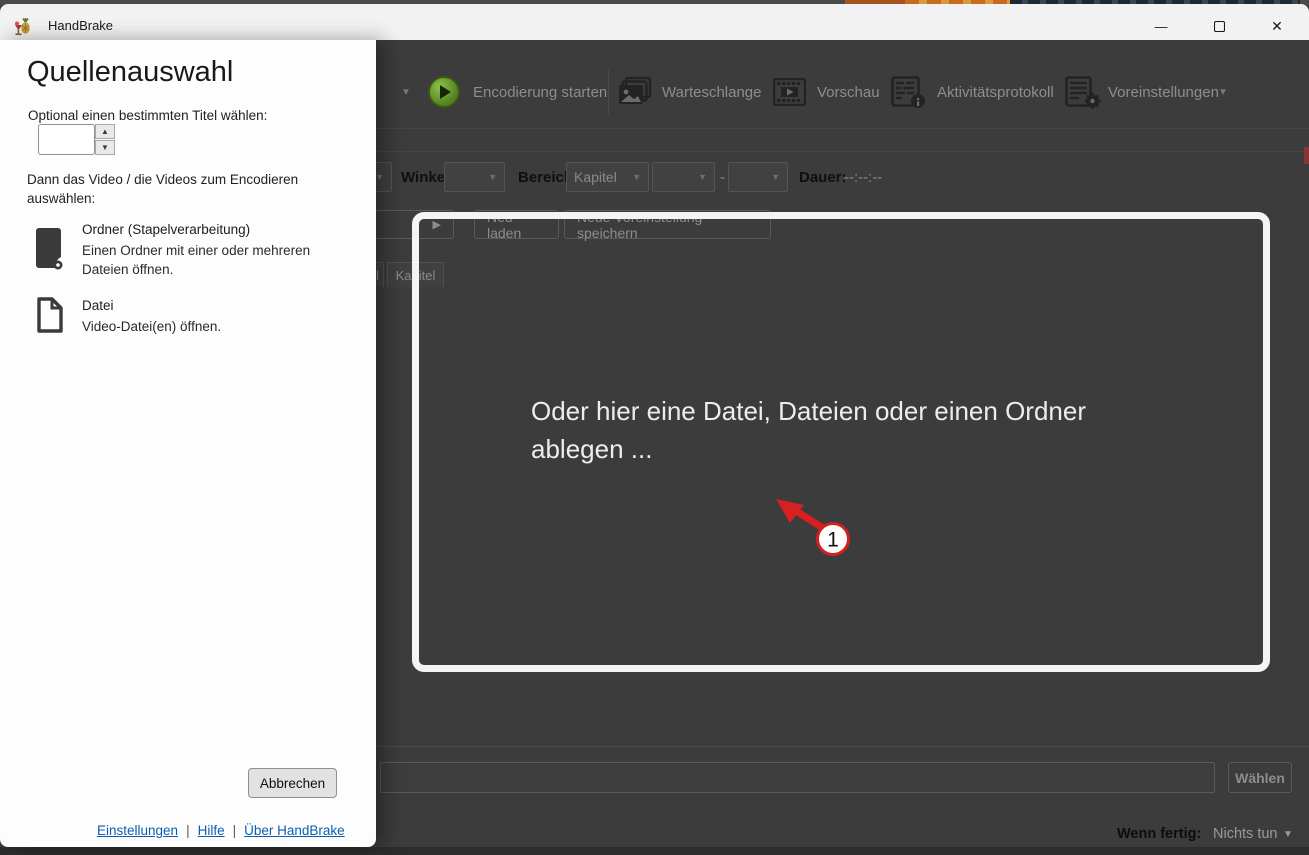 Image resolution: width=1309 pixels, height=855 pixels. Describe the element at coordinates (166, 229) in the screenshot. I see `folder-option-title: Ordner (Stapelverarbeitung)` at that location.